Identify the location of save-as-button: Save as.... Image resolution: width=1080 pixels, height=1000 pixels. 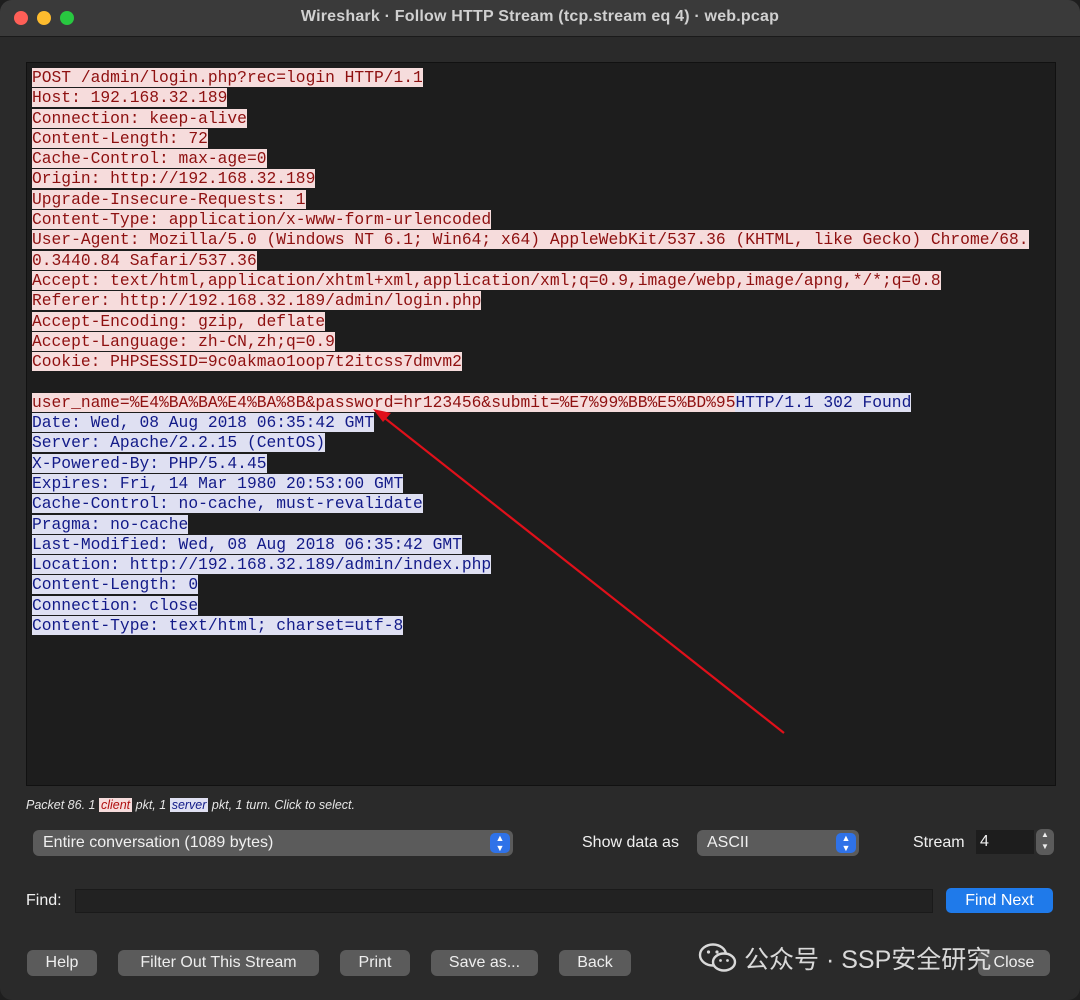
(484, 963).